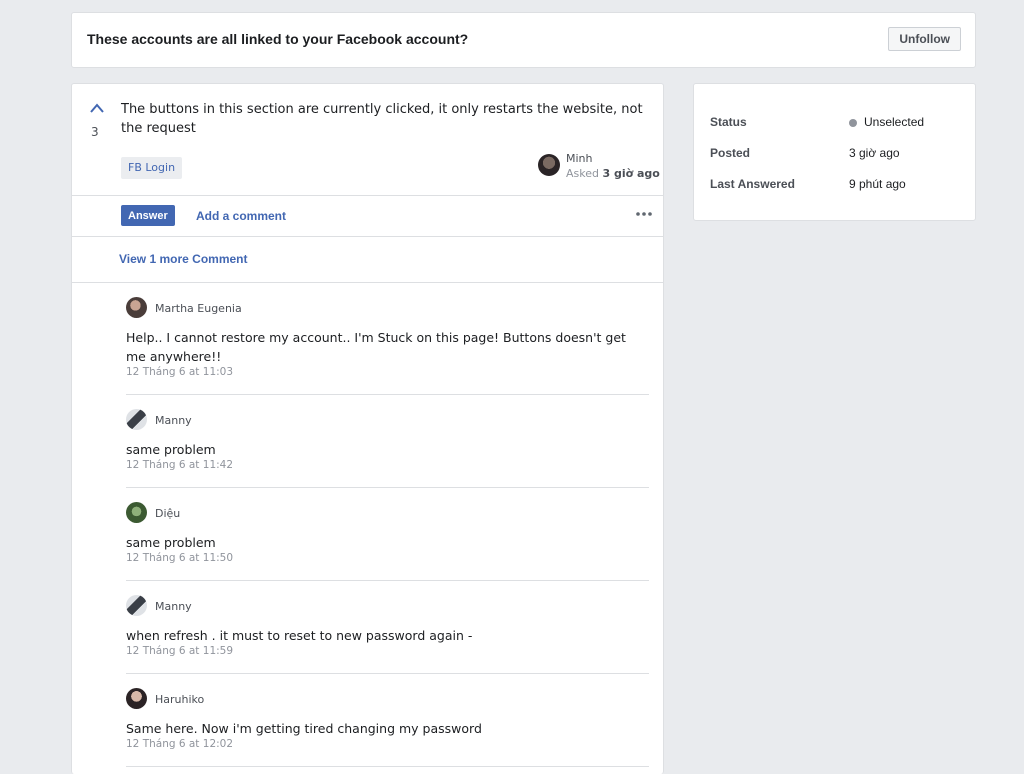 This screenshot has width=1024, height=774. I want to click on asked-prefix: Asked, so click(582, 173).